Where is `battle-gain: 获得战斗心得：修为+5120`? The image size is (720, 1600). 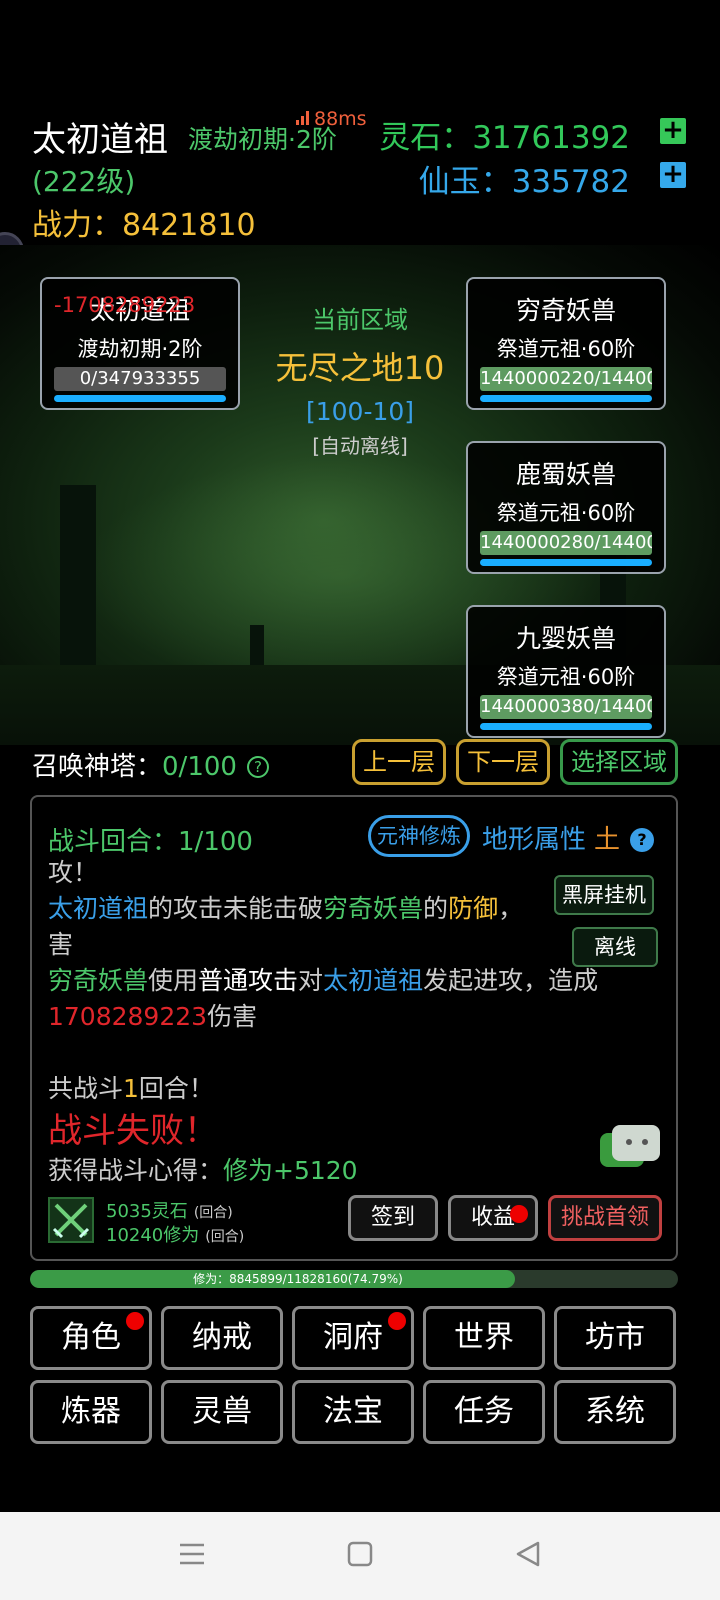
battle-gain: 获得战斗心得：修为+5120 is located at coordinates (203, 1169).